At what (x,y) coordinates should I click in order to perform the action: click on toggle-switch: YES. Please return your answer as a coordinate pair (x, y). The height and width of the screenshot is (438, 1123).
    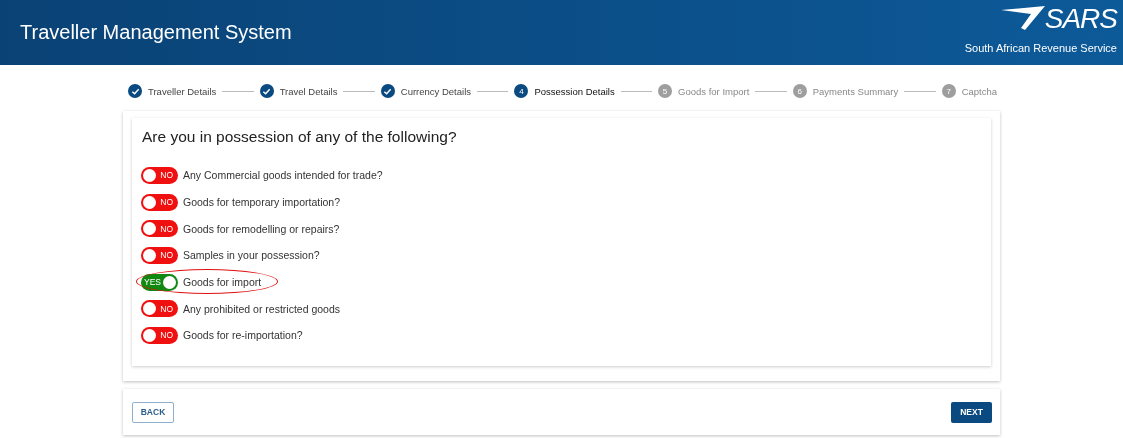
    Looking at the image, I should click on (159, 282).